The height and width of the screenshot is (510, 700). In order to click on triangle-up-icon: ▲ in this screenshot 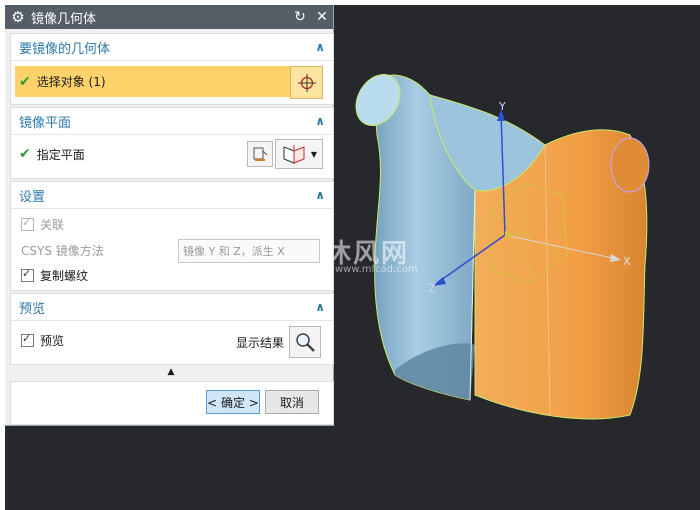, I will do `click(171, 372)`.